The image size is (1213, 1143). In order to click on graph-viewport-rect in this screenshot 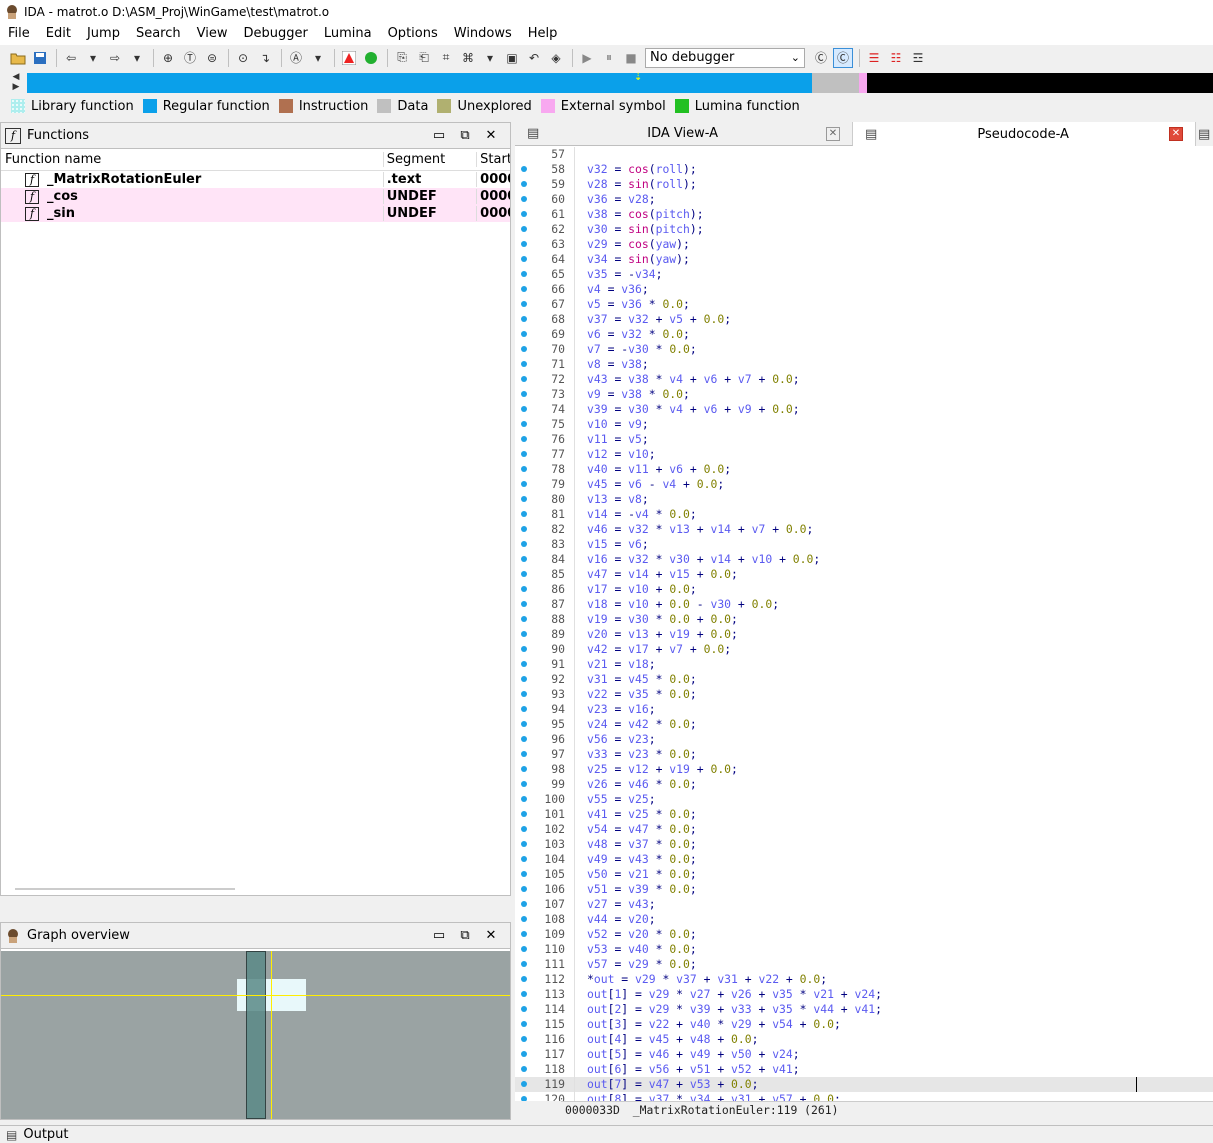, I will do `click(256, 1035)`.